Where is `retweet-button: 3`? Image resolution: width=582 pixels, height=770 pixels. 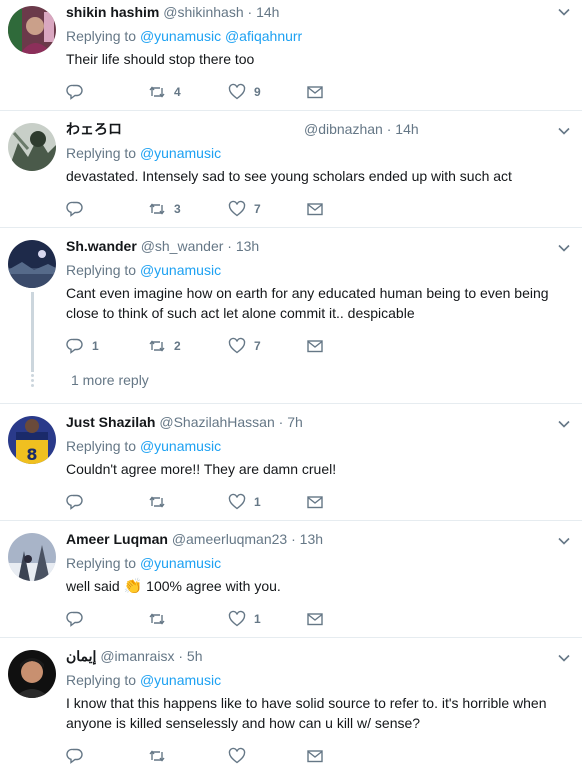 retweet-button: 3 is located at coordinates (164, 209).